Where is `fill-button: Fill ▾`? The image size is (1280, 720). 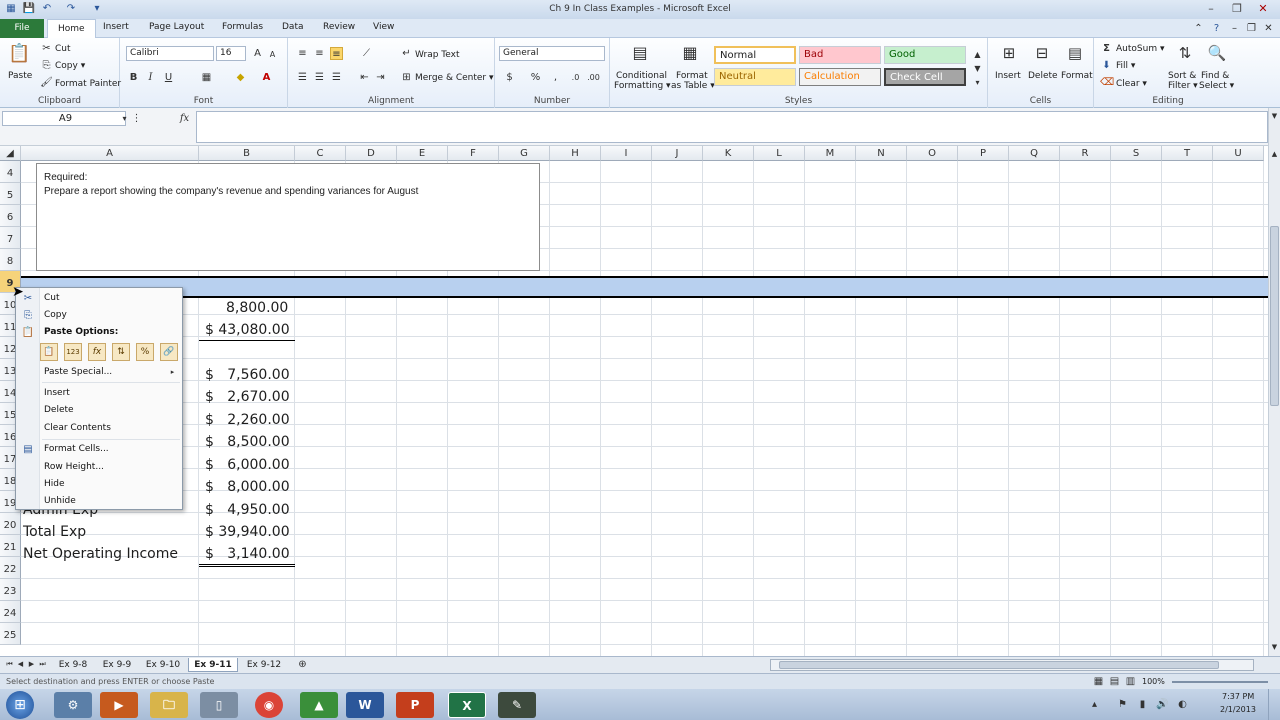
fill-button: Fill ▾ is located at coordinates (1125, 66).